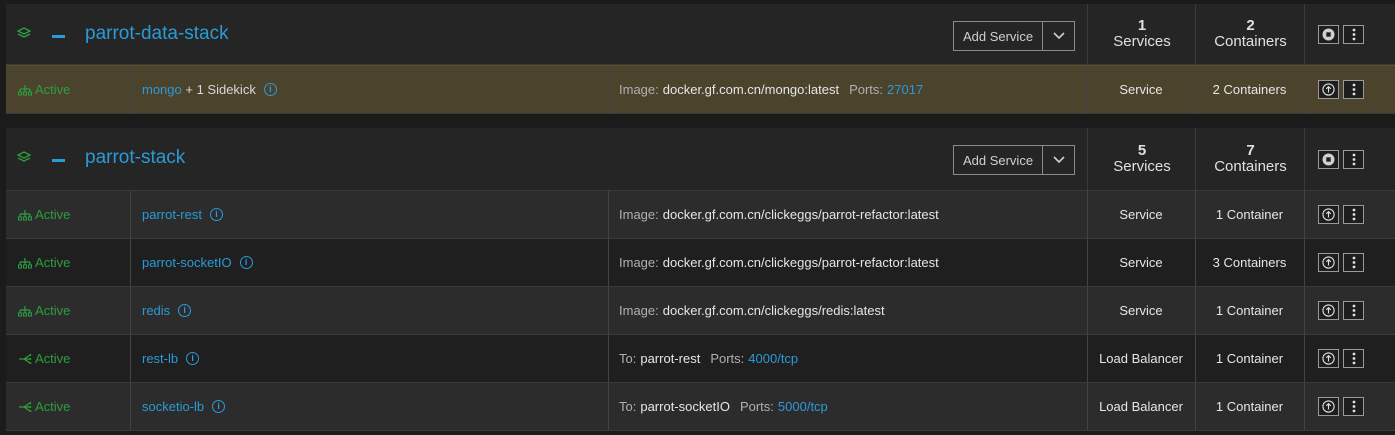 The width and height of the screenshot is (1395, 435). Describe the element at coordinates (160, 358) in the screenshot. I see `service-name-link: rest-lb` at that location.